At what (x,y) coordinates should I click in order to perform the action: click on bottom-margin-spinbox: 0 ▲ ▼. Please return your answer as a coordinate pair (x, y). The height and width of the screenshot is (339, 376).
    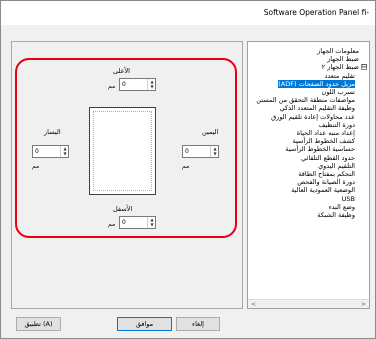
    Looking at the image, I should click on (137, 222).